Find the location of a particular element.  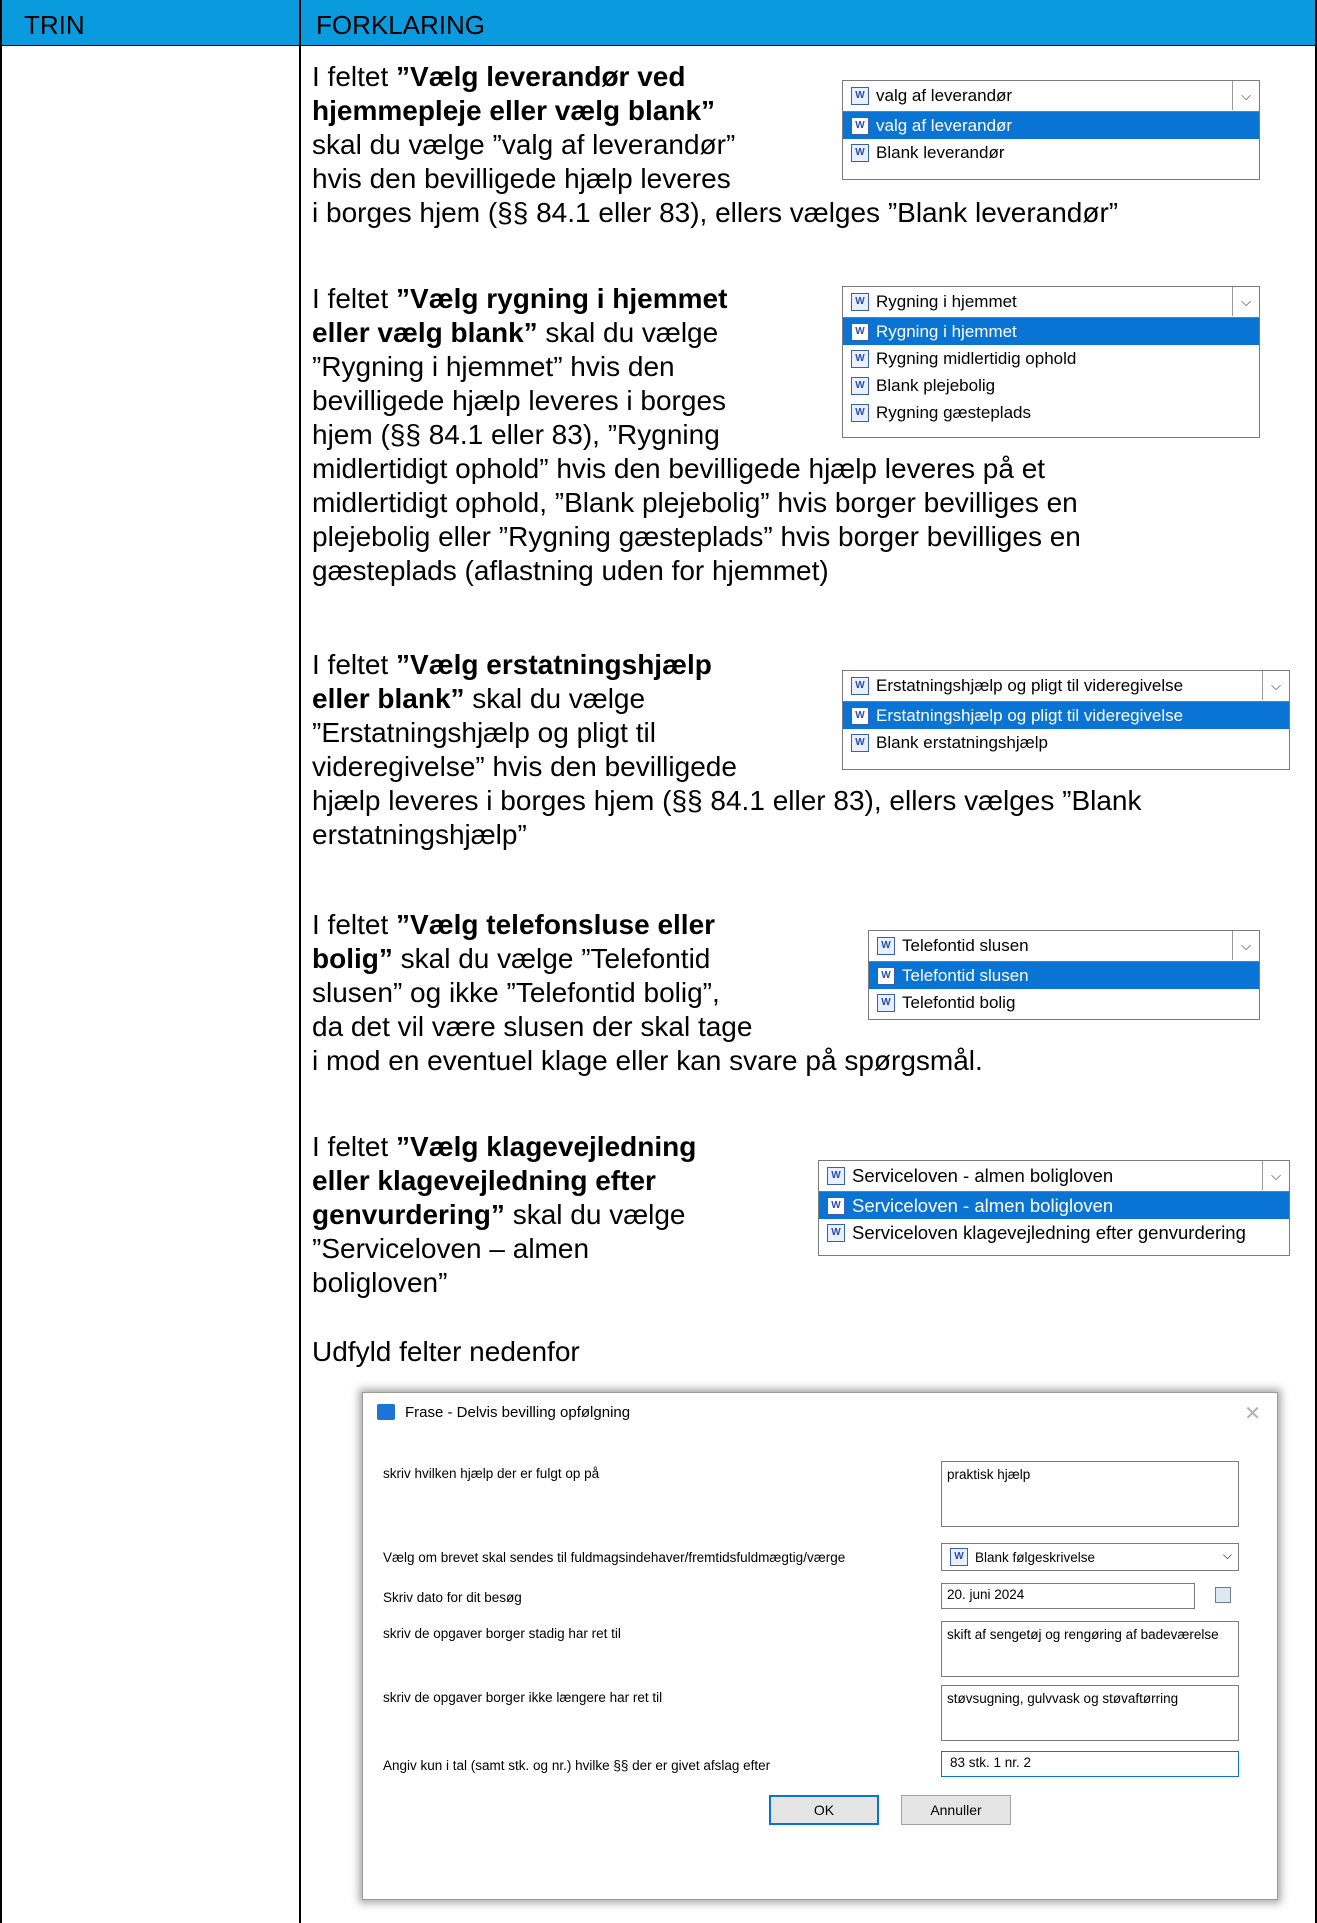

p4-field-name-1: ”Vælg telefonsluse eller is located at coordinates (556, 924).